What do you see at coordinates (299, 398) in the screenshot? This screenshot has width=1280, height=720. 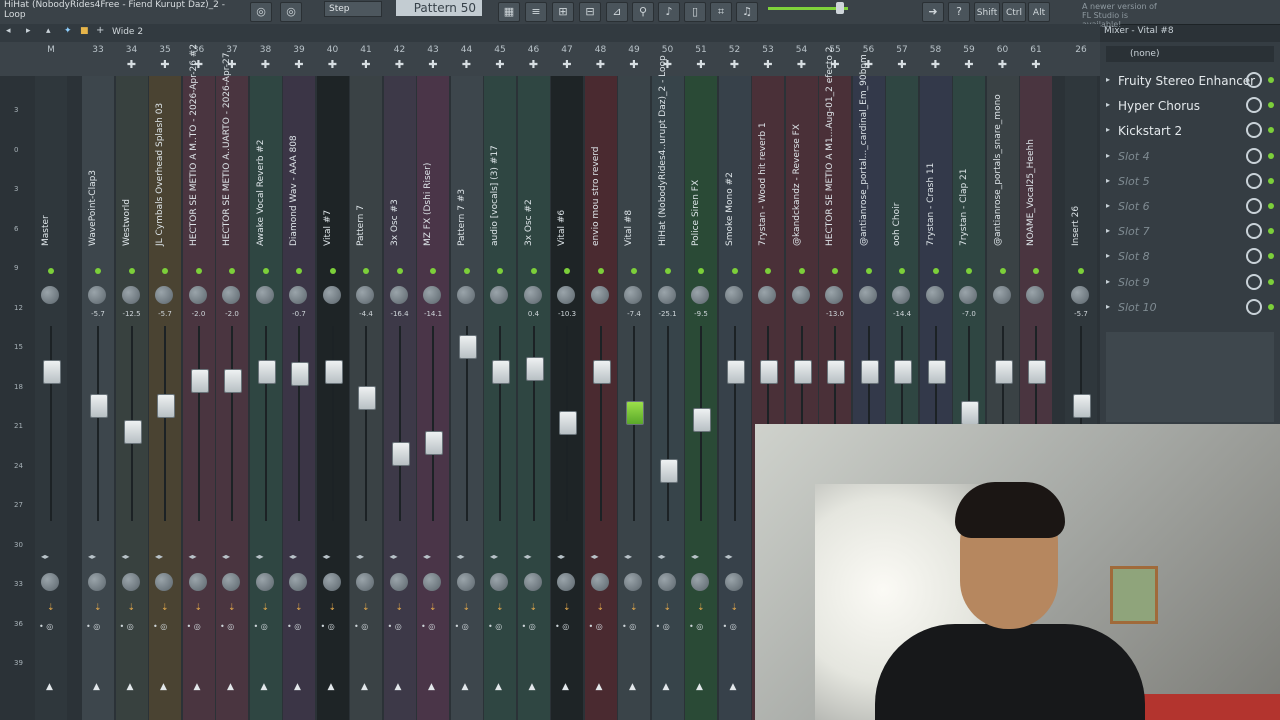 I see `mixer-track: Diamond Wav - AAA 808 -0.7 ◂▸ ⇣ • ◎ ▲` at bounding box center [299, 398].